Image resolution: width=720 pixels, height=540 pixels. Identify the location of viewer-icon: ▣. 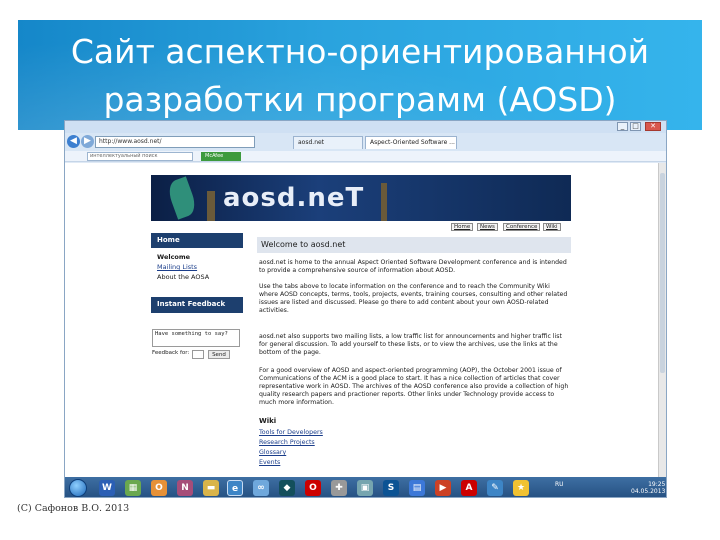
(365, 488).